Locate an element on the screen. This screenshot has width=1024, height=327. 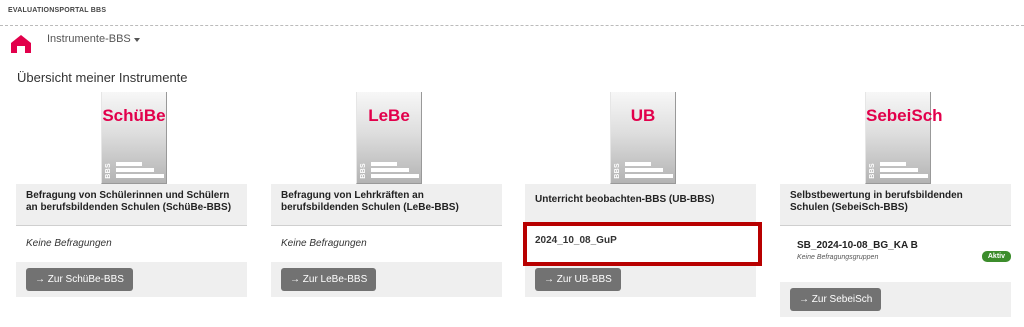
caret-down-icon is located at coordinates (136, 39).